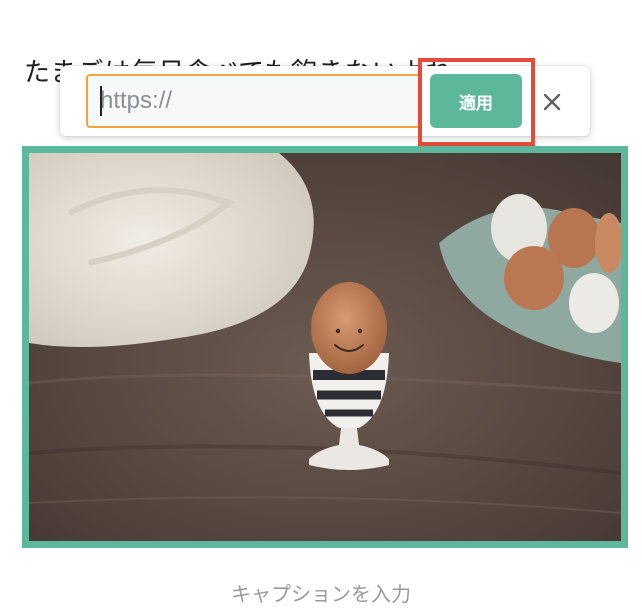 This screenshot has width=642, height=608. I want to click on egg, so click(349, 328).